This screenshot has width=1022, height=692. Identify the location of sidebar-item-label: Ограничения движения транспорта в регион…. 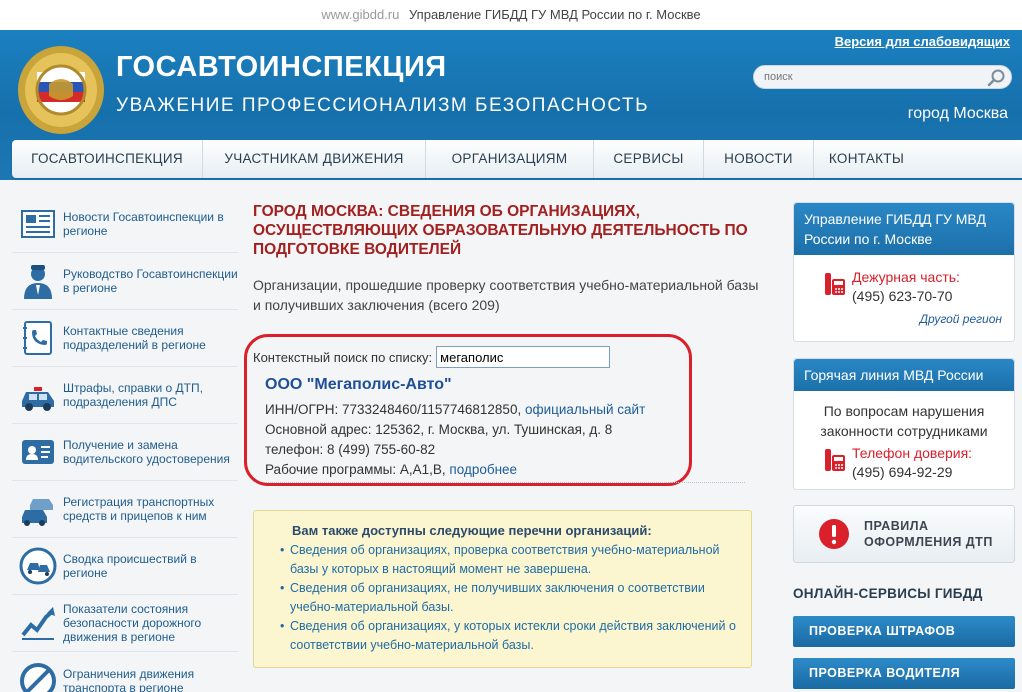
(129, 679).